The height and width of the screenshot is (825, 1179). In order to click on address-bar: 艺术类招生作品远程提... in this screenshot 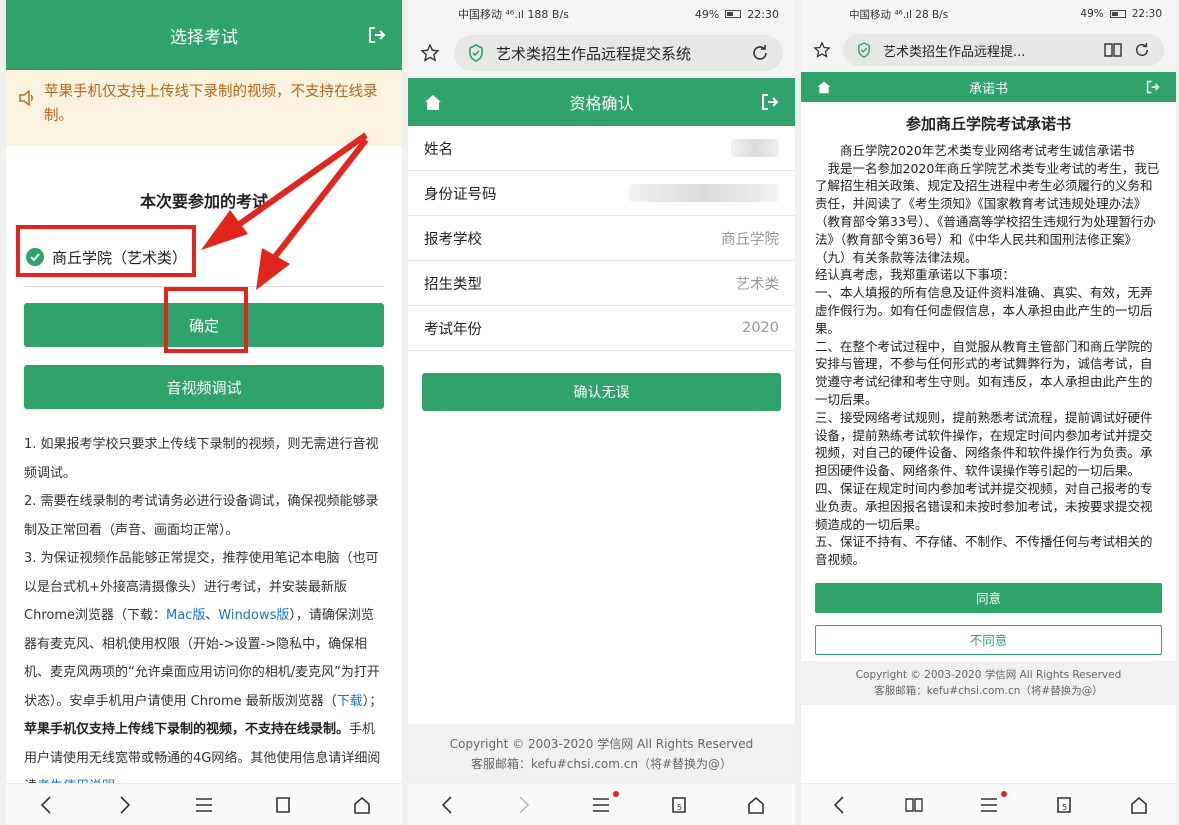, I will do `click(988, 50)`.